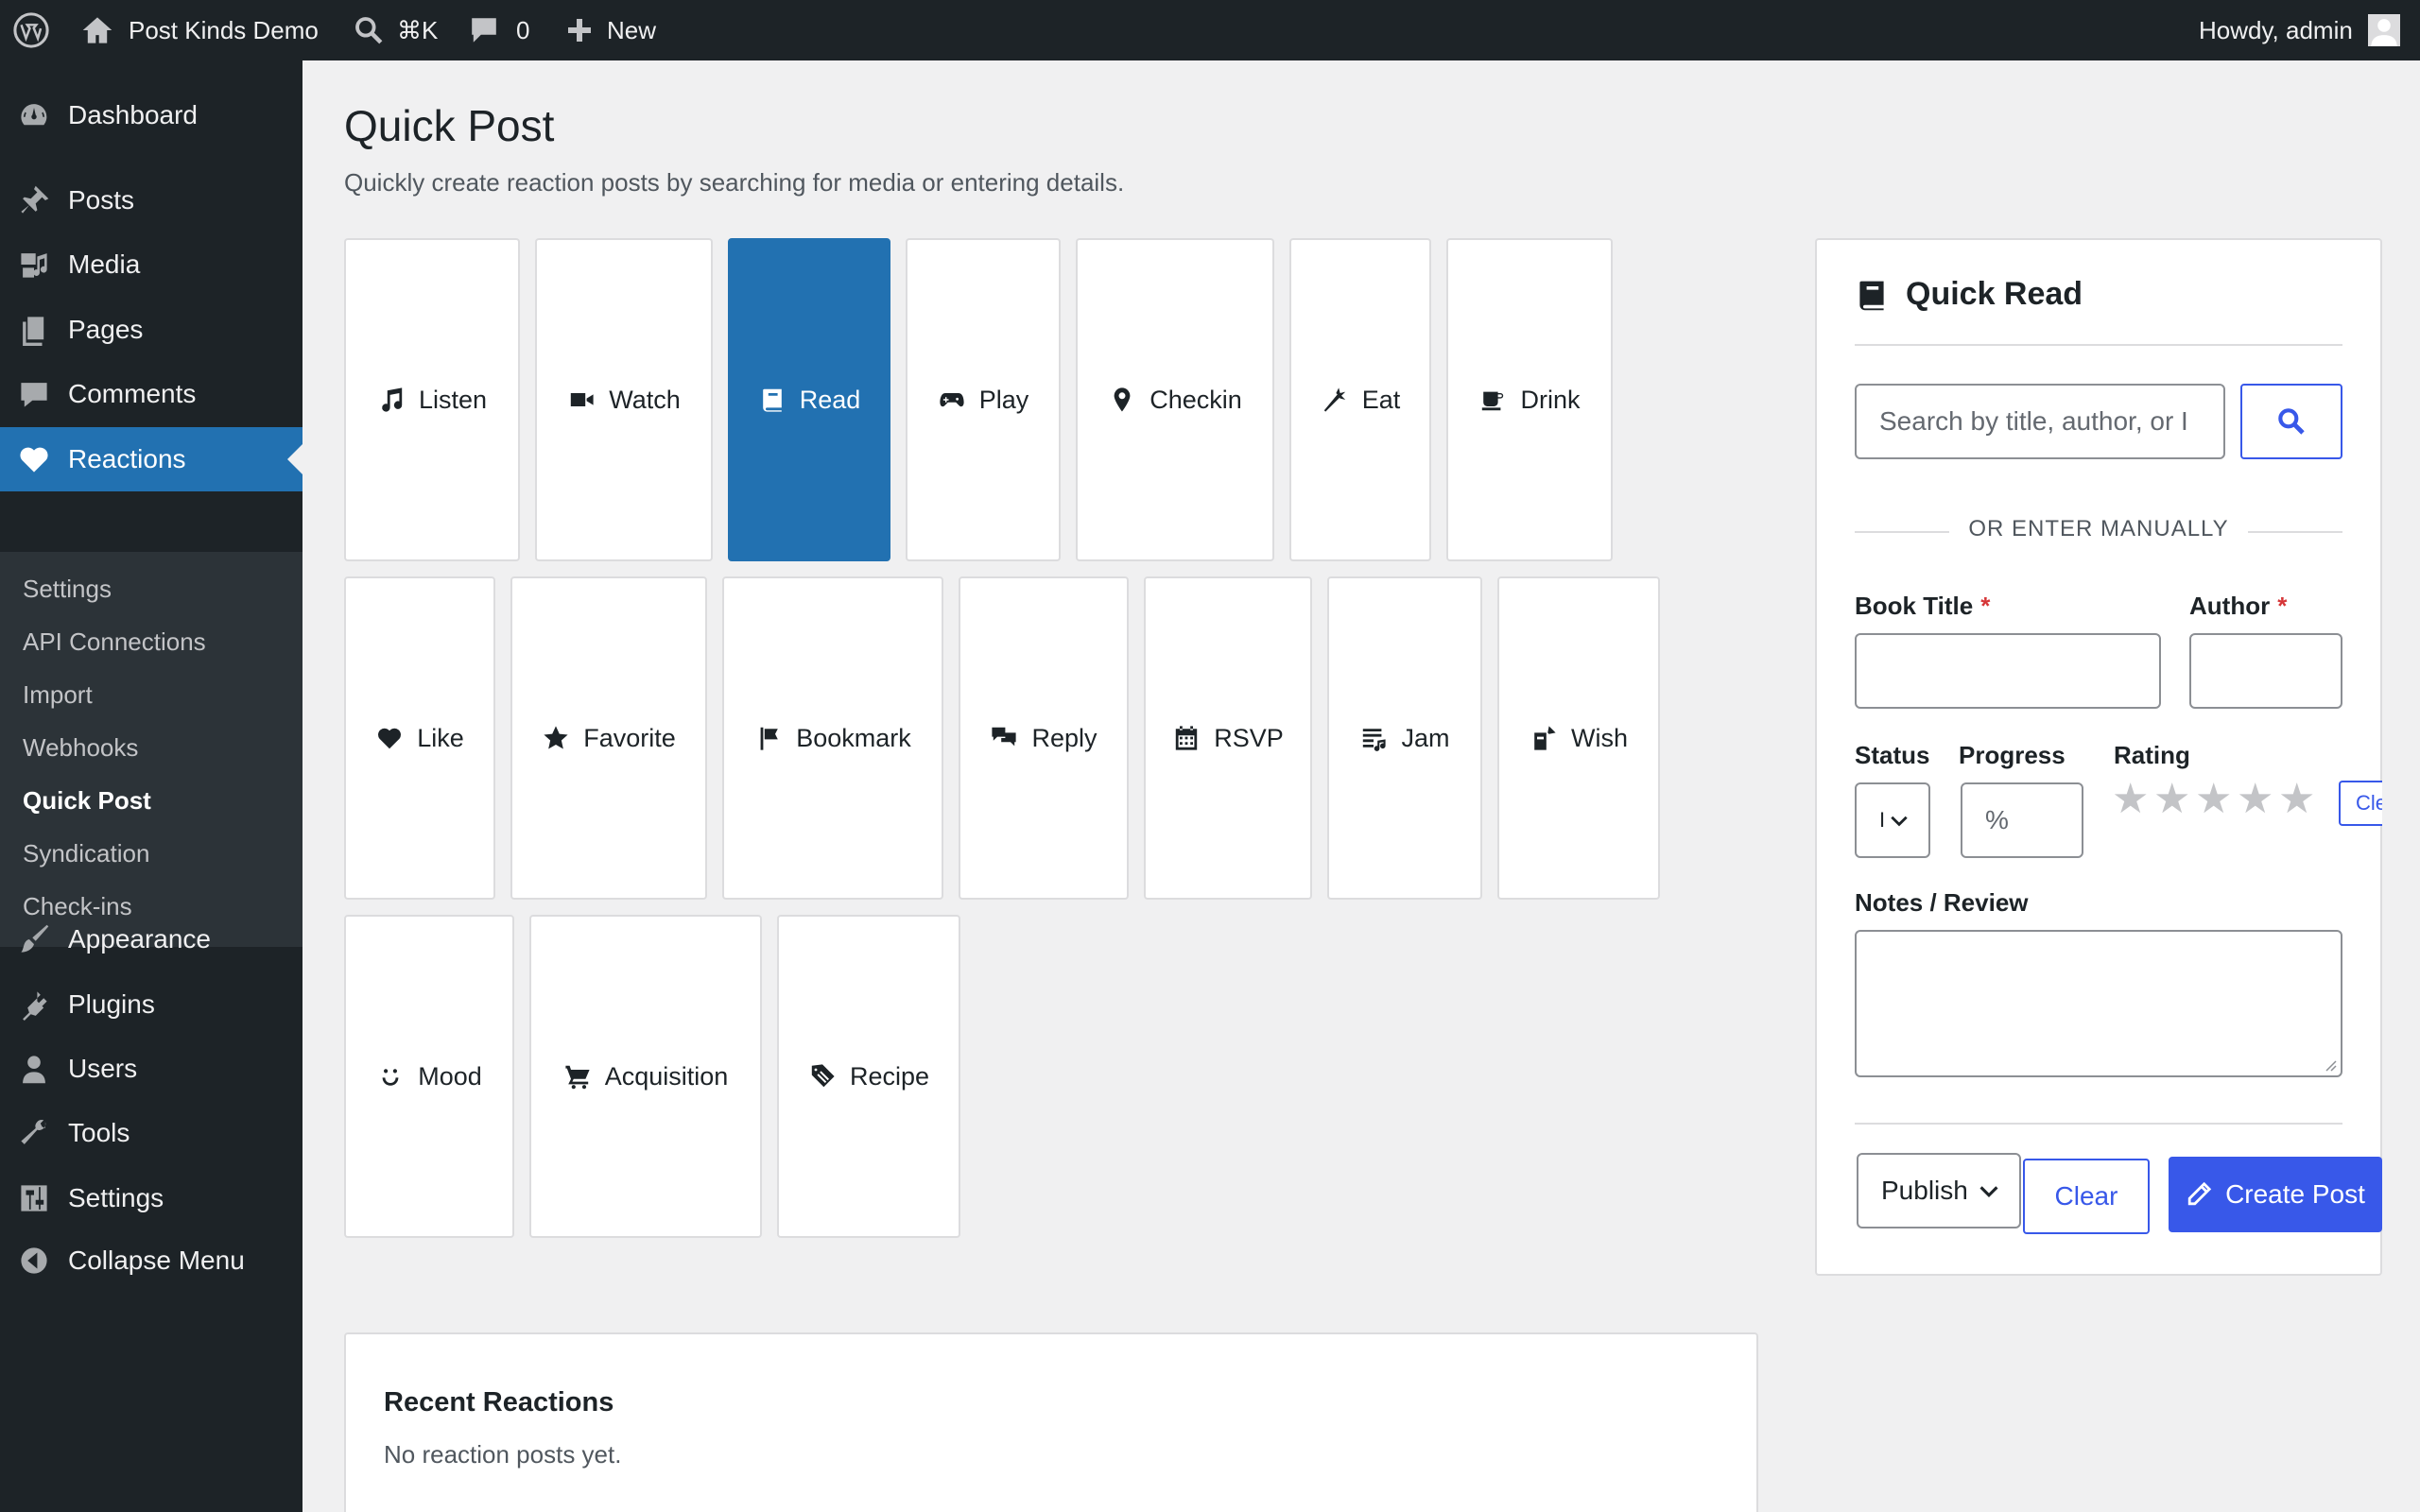 The height and width of the screenshot is (1512, 2420). What do you see at coordinates (156, 1260) in the screenshot?
I see `sidebar-label-collapse: Collapse Menu` at bounding box center [156, 1260].